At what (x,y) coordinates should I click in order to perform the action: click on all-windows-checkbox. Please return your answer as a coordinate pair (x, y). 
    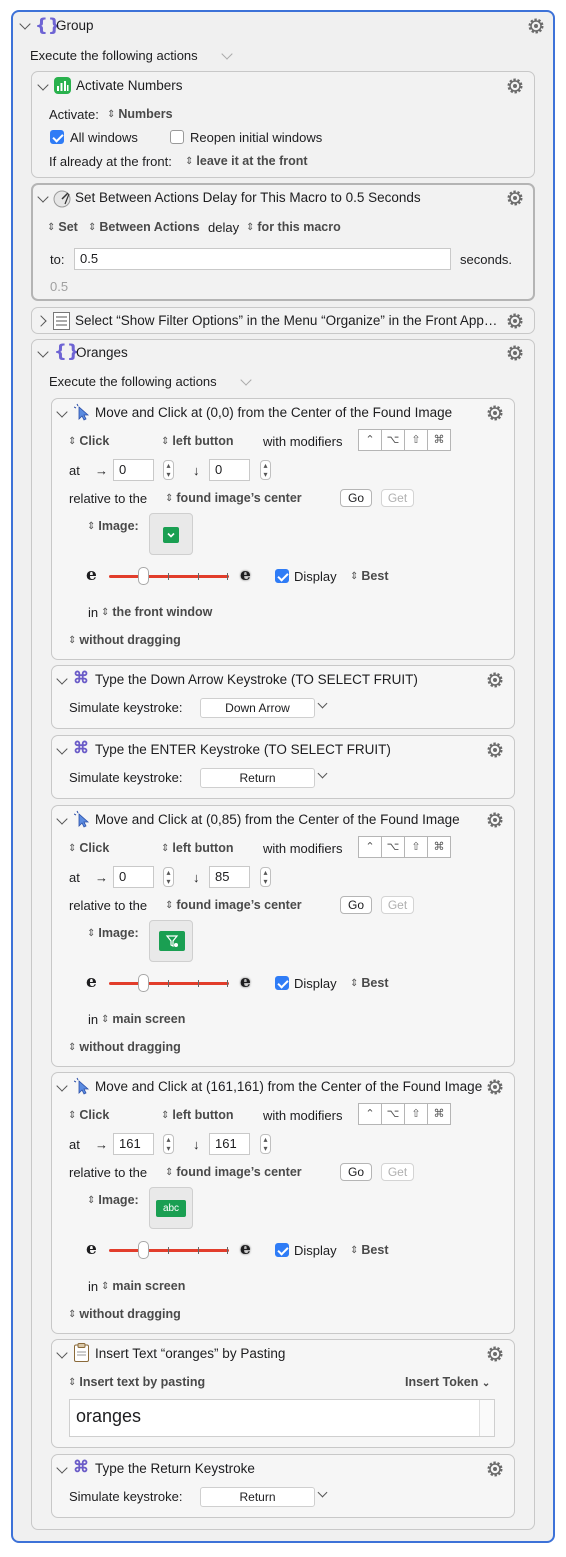
    Looking at the image, I should click on (57, 137).